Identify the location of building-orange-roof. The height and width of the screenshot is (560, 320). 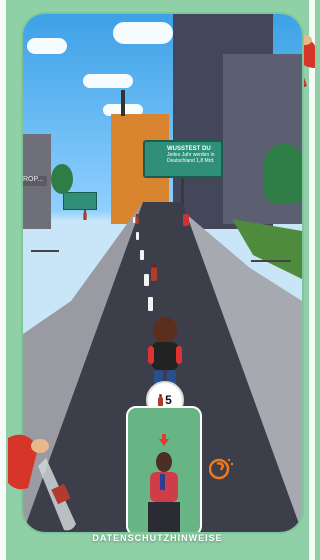
(123, 103).